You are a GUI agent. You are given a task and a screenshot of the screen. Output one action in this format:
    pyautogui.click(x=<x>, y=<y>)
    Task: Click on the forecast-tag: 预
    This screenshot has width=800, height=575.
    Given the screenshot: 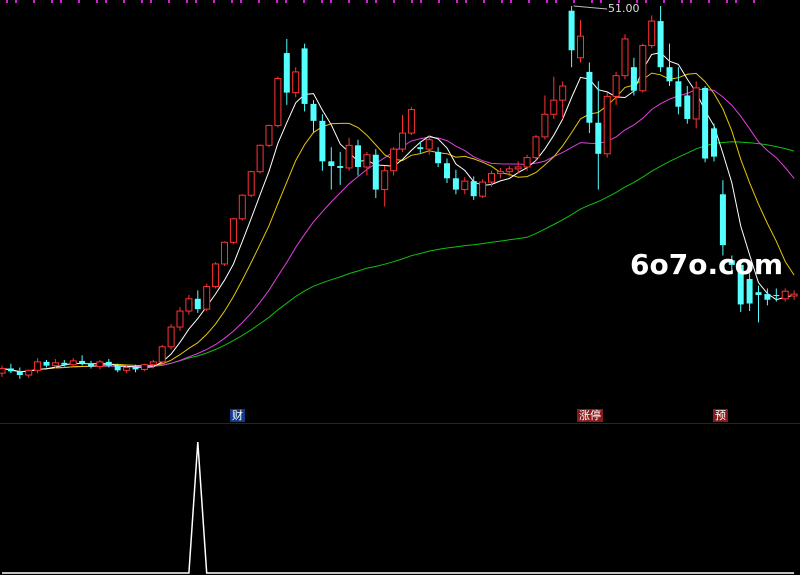 What is the action you would take?
    pyautogui.click(x=720, y=415)
    